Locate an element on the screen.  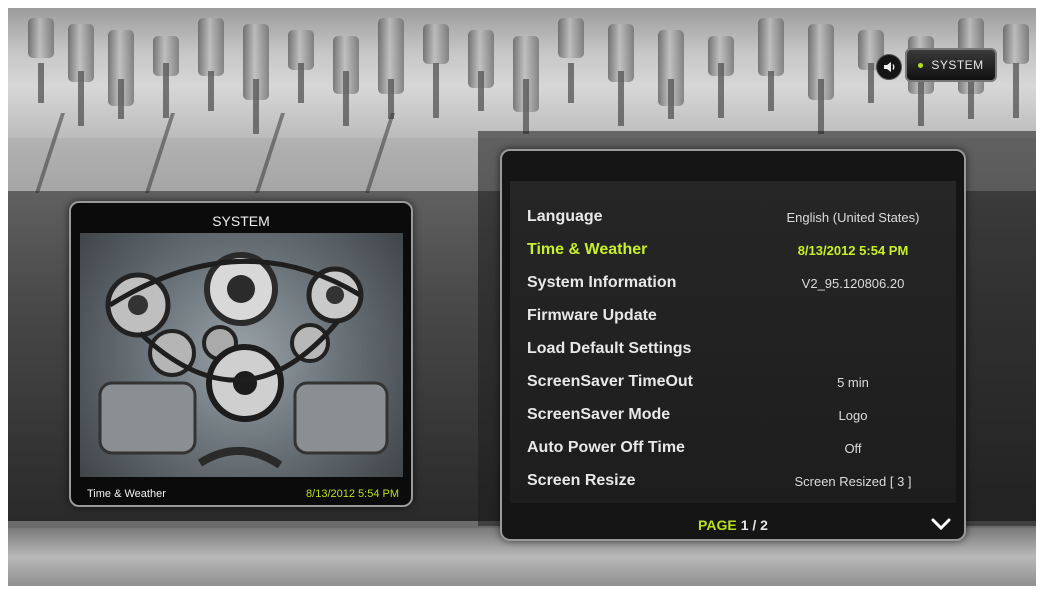
menu-item-value: Off is located at coordinates (853, 448).